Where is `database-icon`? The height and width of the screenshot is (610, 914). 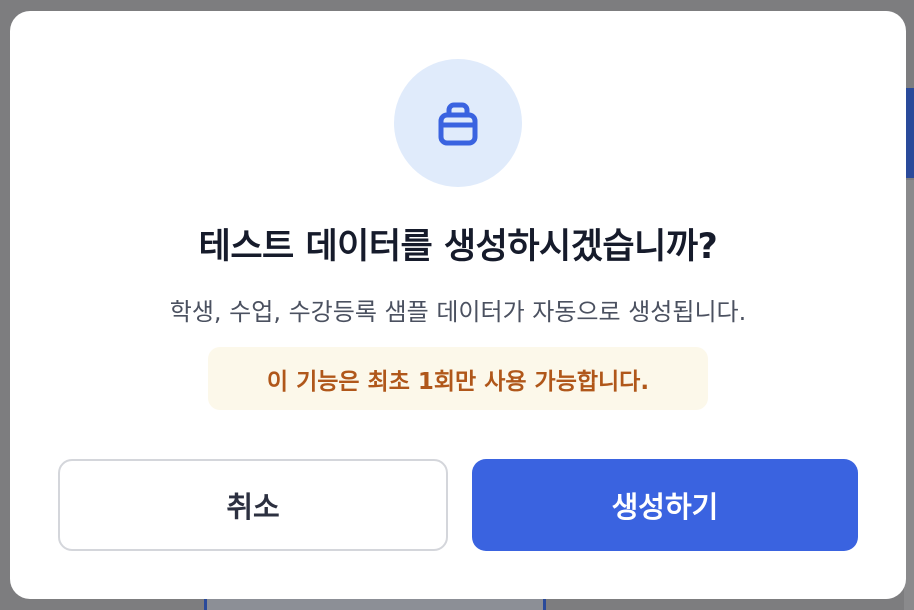
database-icon is located at coordinates (458, 124).